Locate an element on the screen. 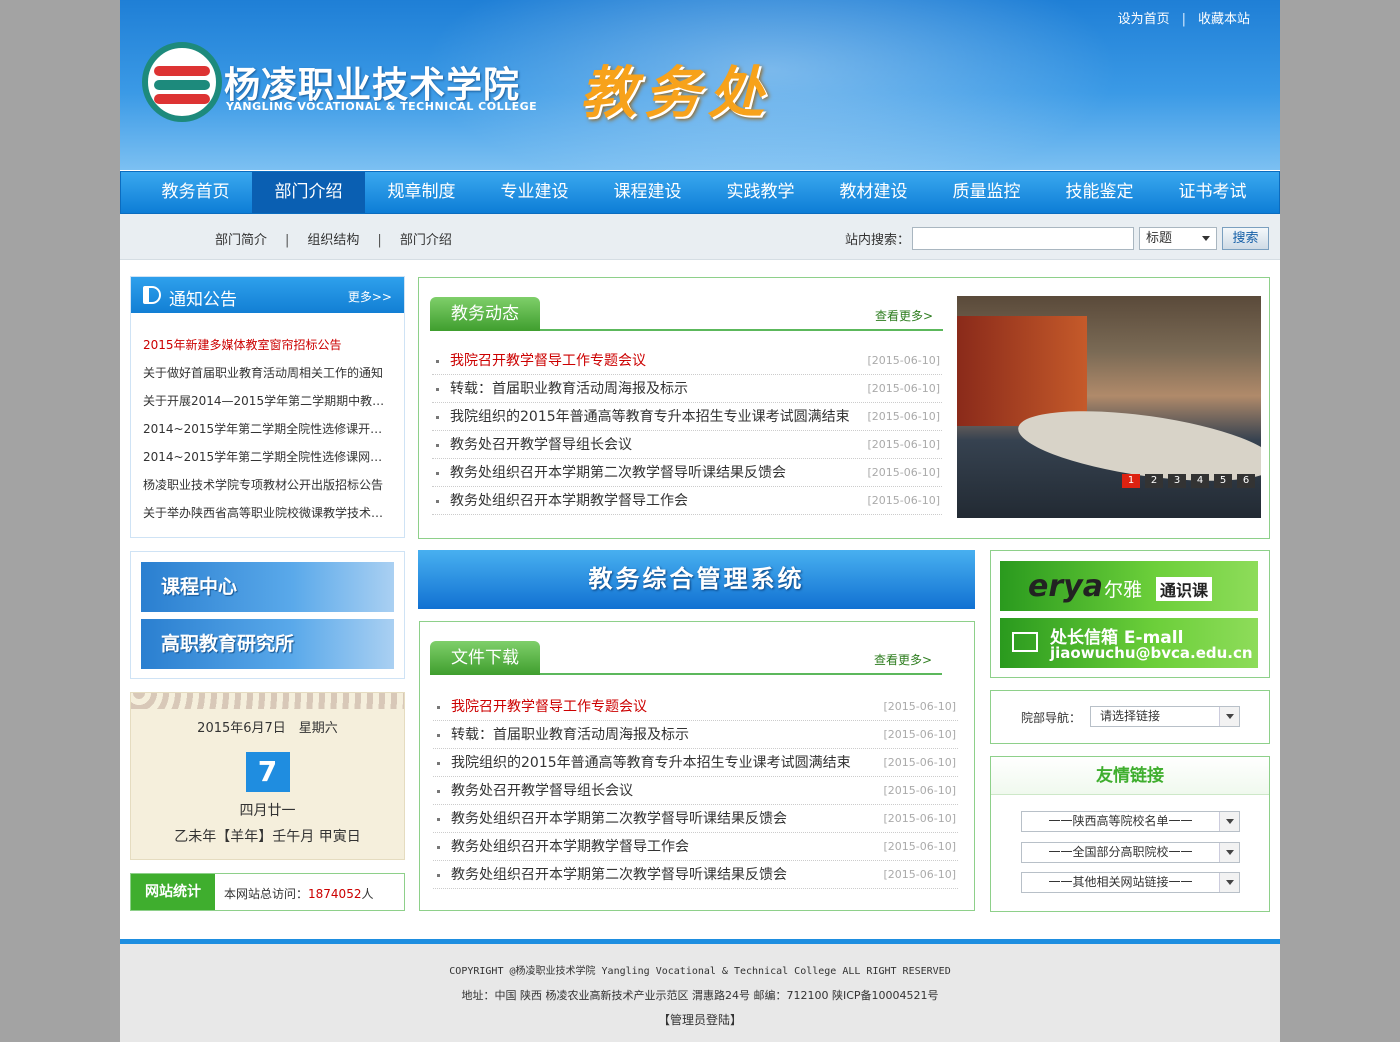 This screenshot has width=1400, height=1042. news-title: 教务处召开教学督导组长会议 is located at coordinates (541, 445).